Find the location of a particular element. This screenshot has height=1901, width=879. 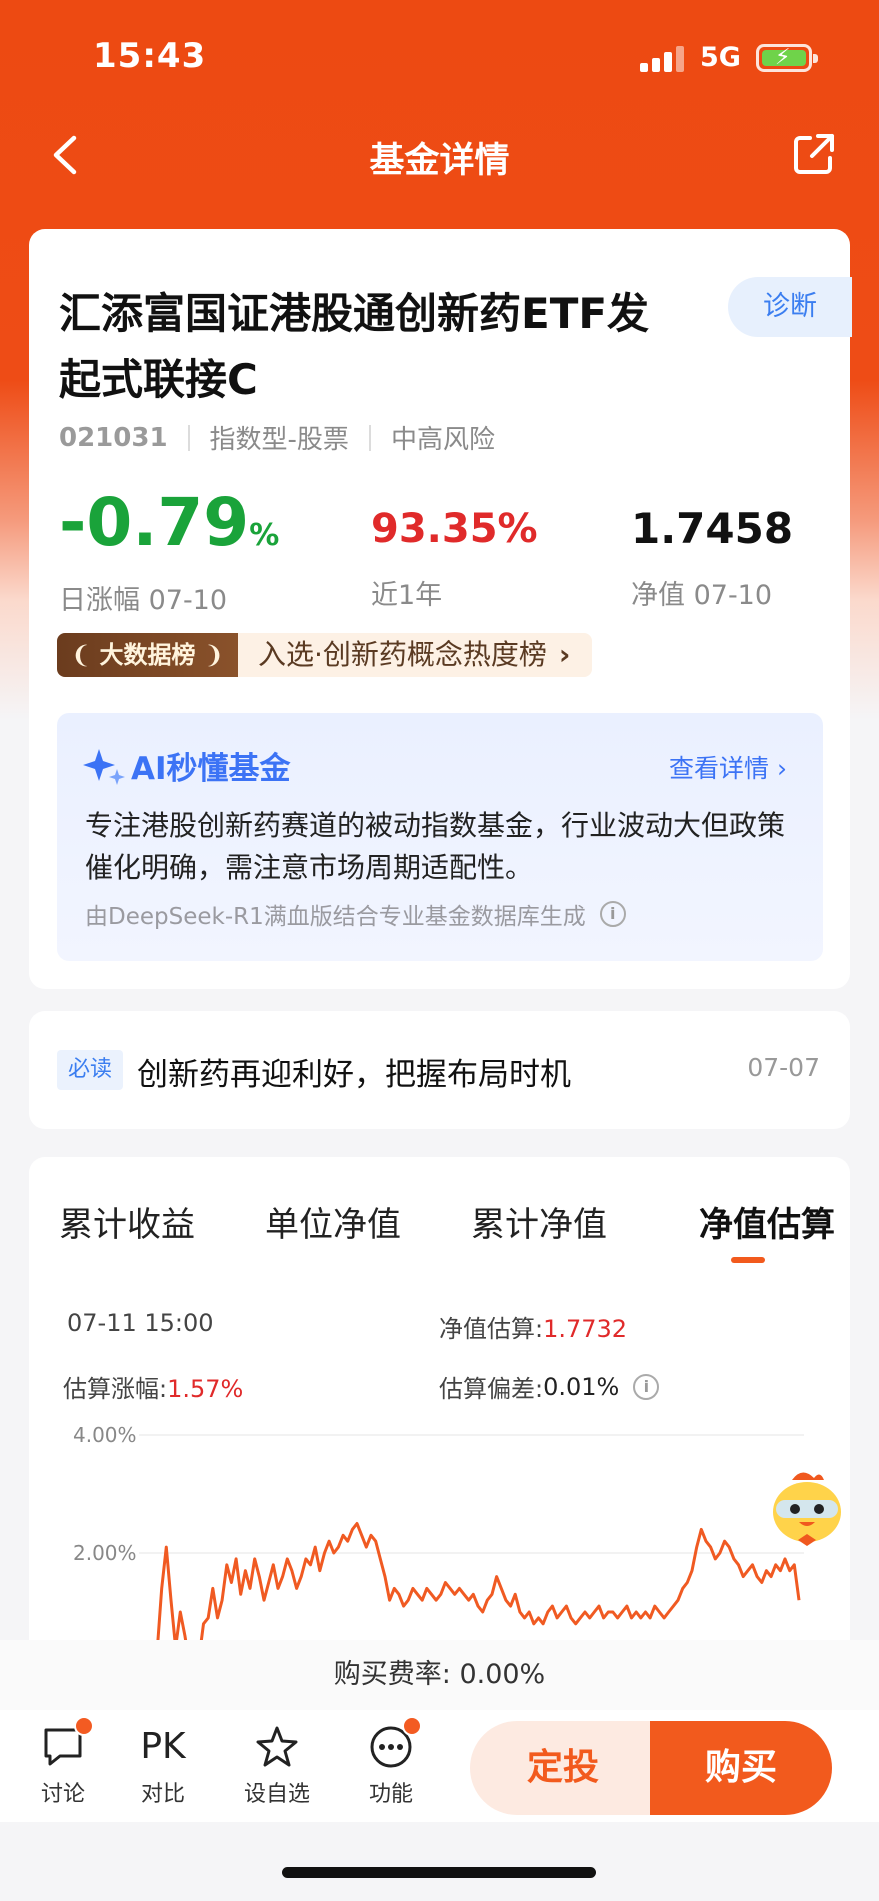

network-type: 5G is located at coordinates (720, 57).